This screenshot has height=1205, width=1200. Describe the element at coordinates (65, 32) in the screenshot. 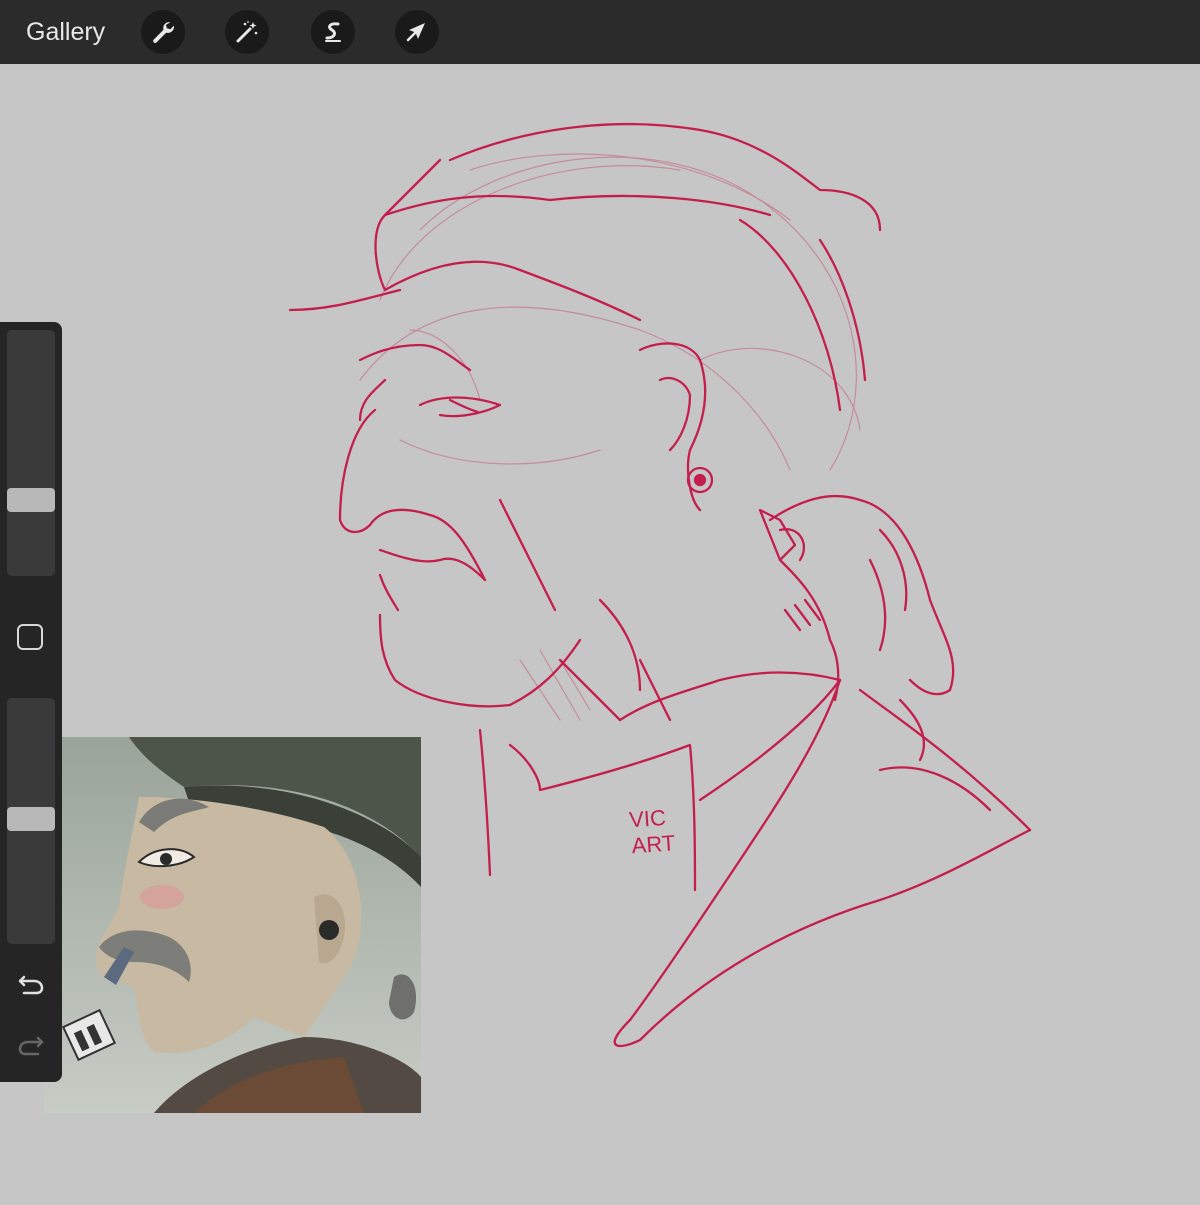

I see `gallery-button: Gallery` at that location.